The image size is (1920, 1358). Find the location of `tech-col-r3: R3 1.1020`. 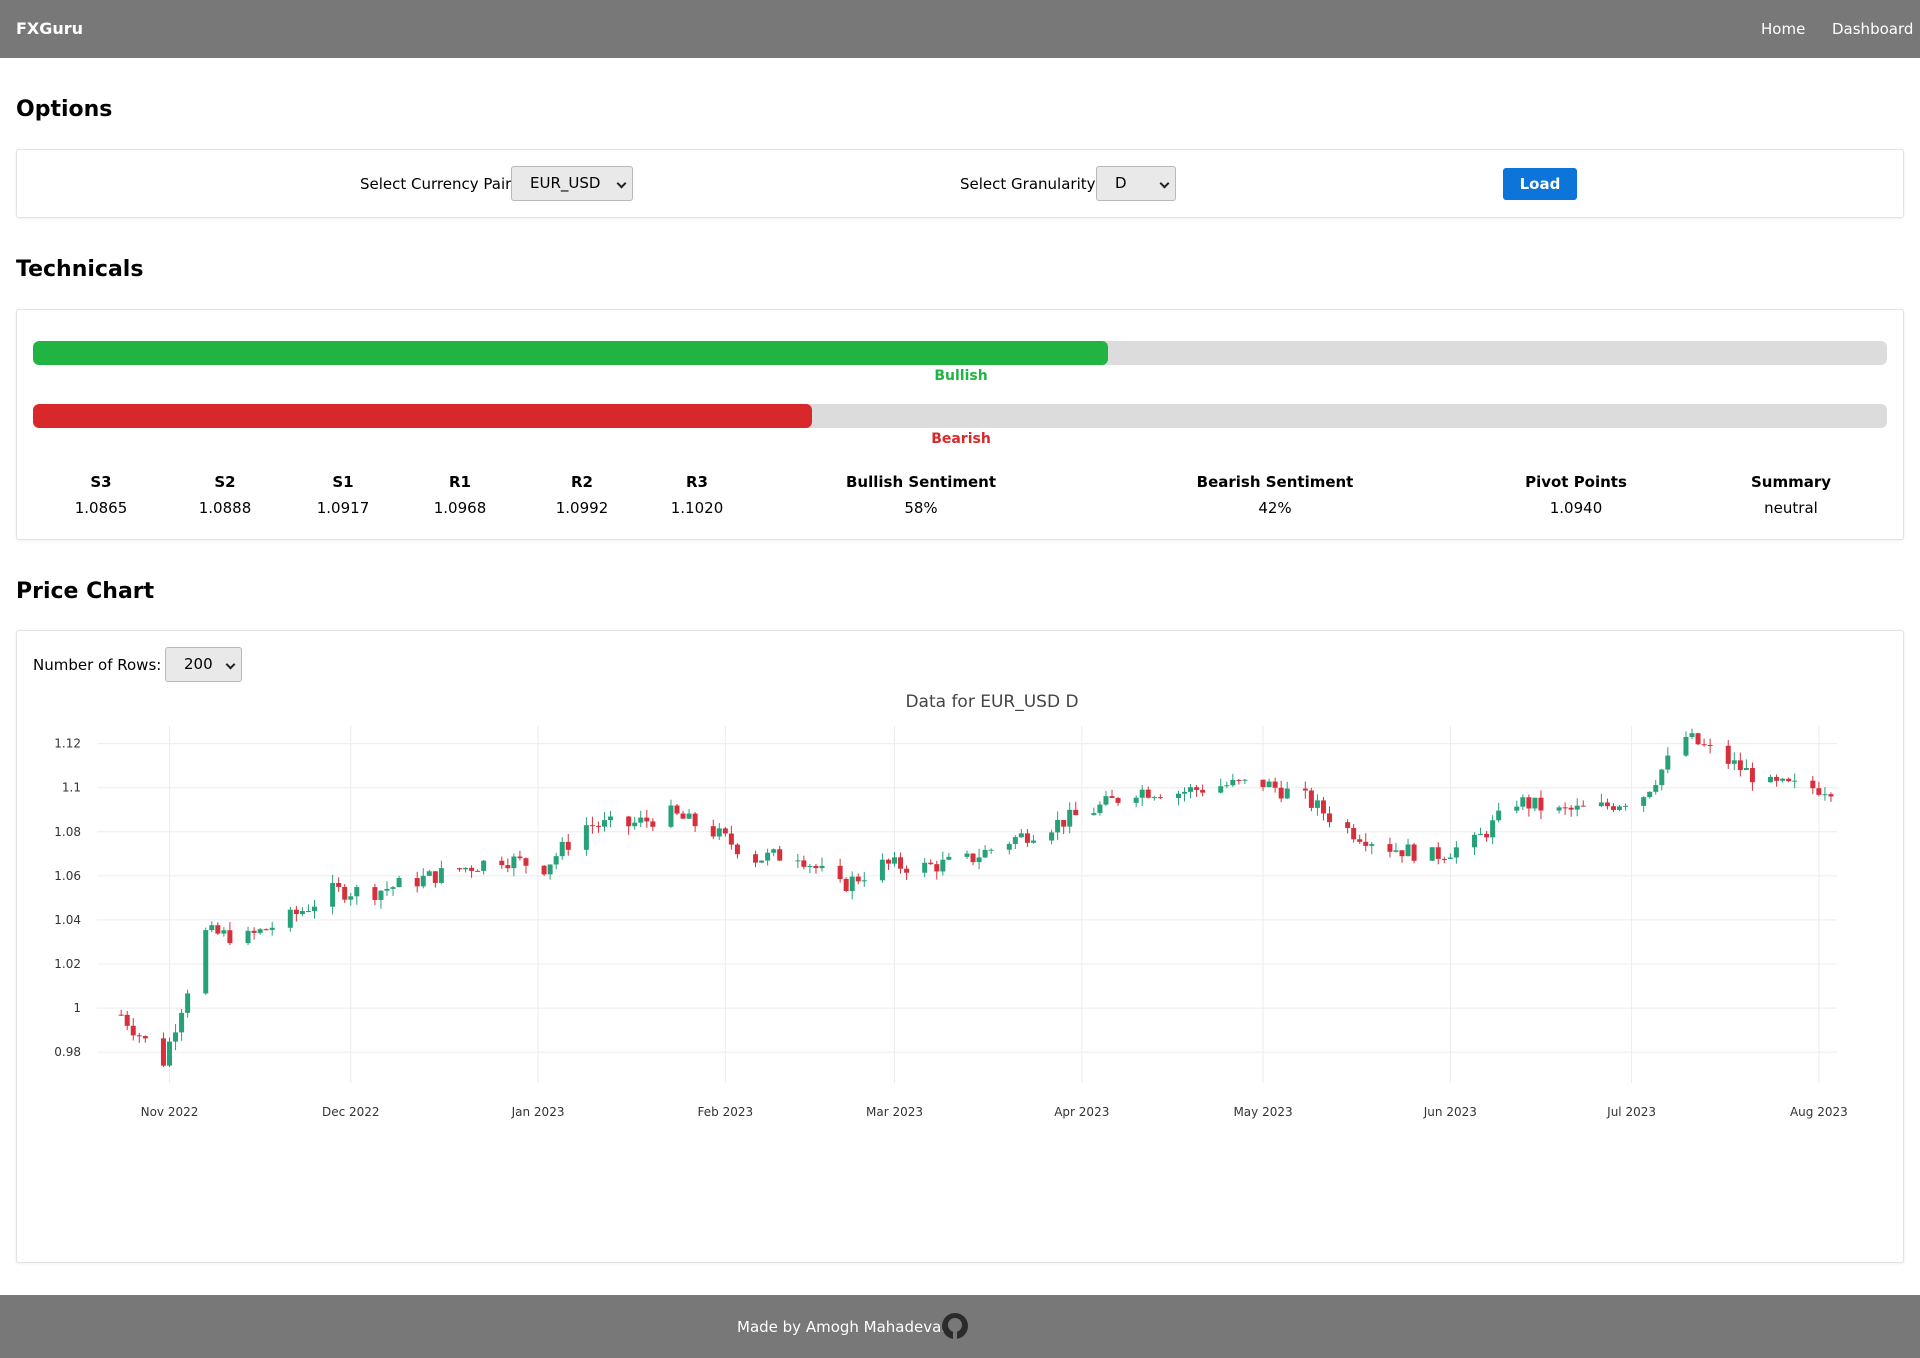

tech-col-r3: R3 1.1020 is located at coordinates (697, 495).